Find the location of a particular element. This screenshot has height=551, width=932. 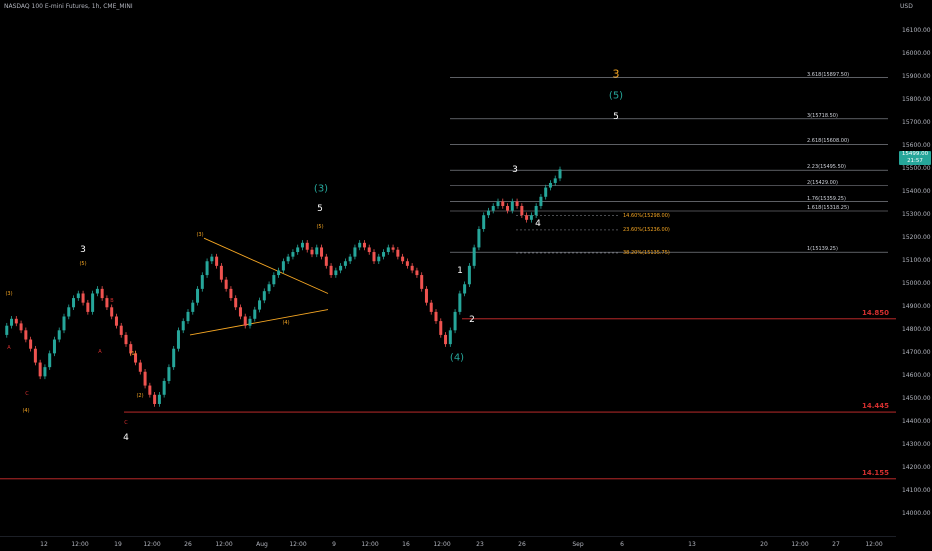

x-tick-label: 26 is located at coordinates (188, 544).